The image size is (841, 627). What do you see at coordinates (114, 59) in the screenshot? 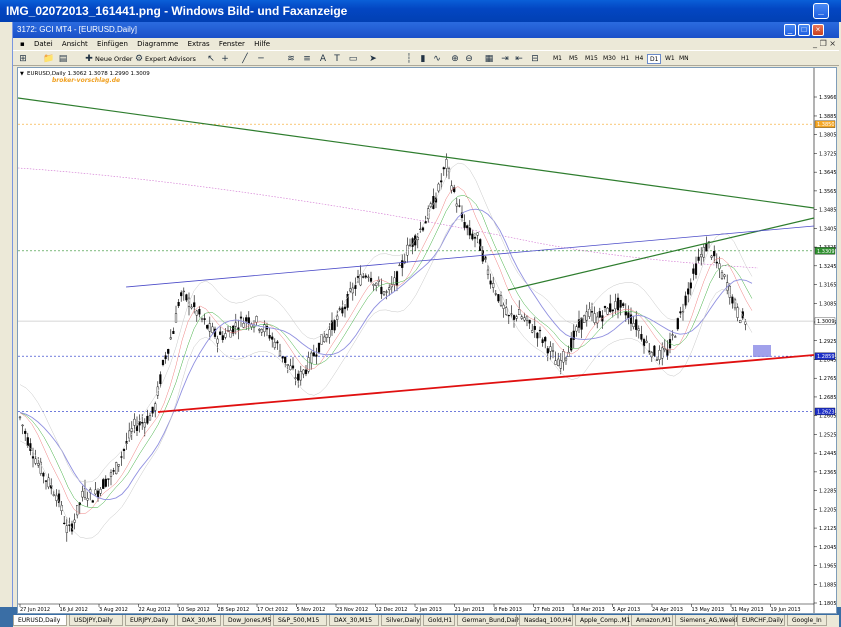
I see `new-order-button: Neue Order` at bounding box center [114, 59].